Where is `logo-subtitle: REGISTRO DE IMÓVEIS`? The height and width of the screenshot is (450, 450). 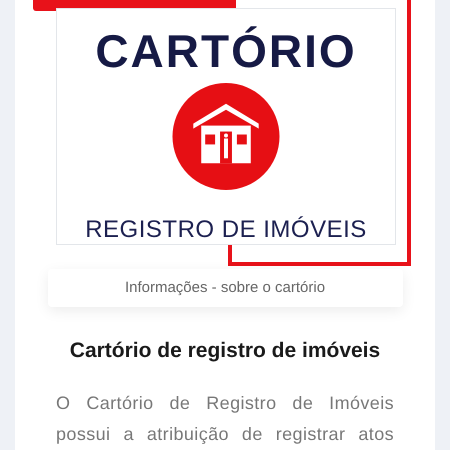
logo-subtitle: REGISTRO DE IMÓVEIS is located at coordinates (226, 230).